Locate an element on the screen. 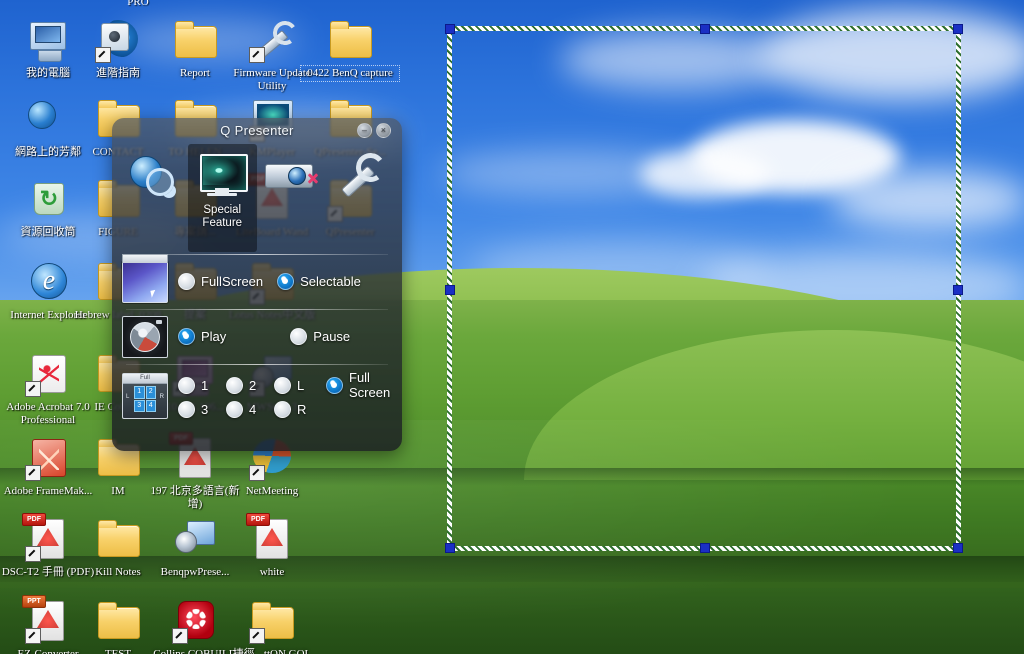 This screenshot has height=654, width=1024. radio-fullscreen: FullScreen is located at coordinates (221, 281).